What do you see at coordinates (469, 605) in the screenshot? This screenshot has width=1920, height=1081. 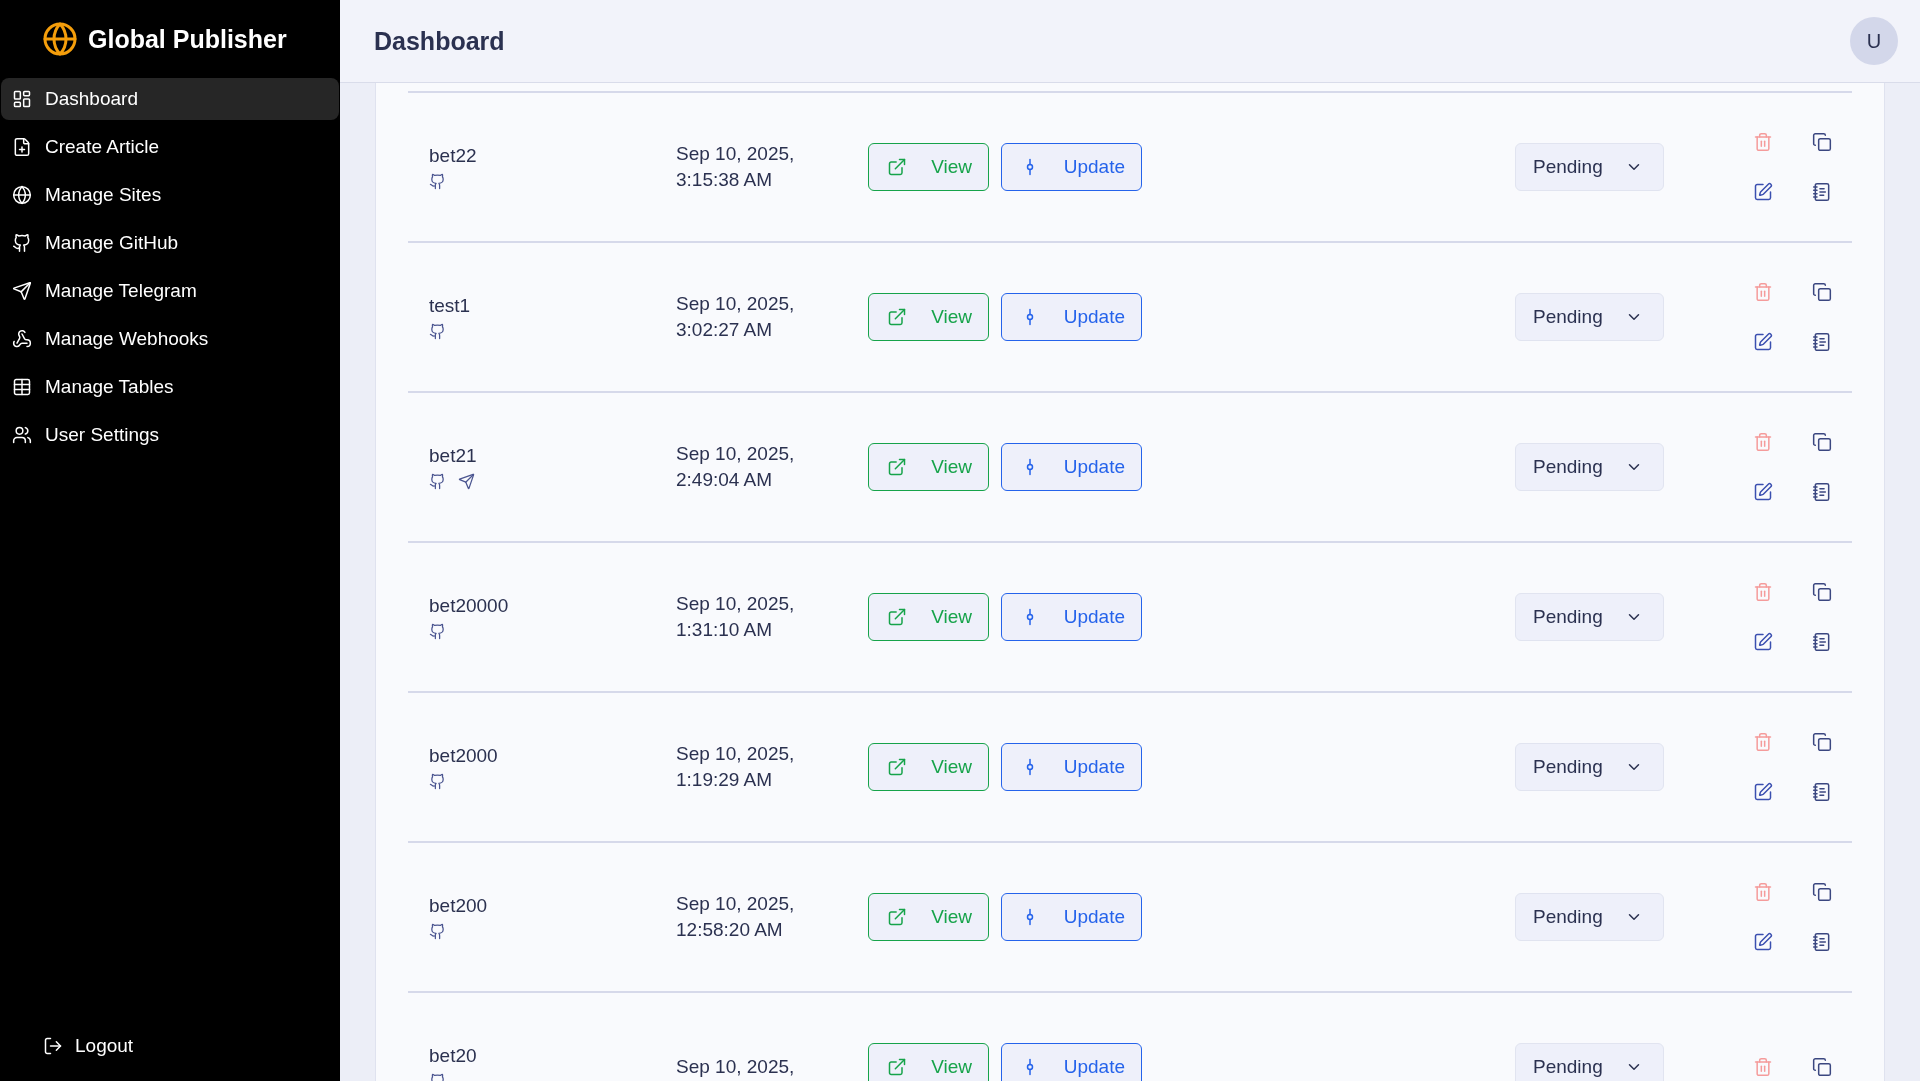 I see `article-name: bet20000` at bounding box center [469, 605].